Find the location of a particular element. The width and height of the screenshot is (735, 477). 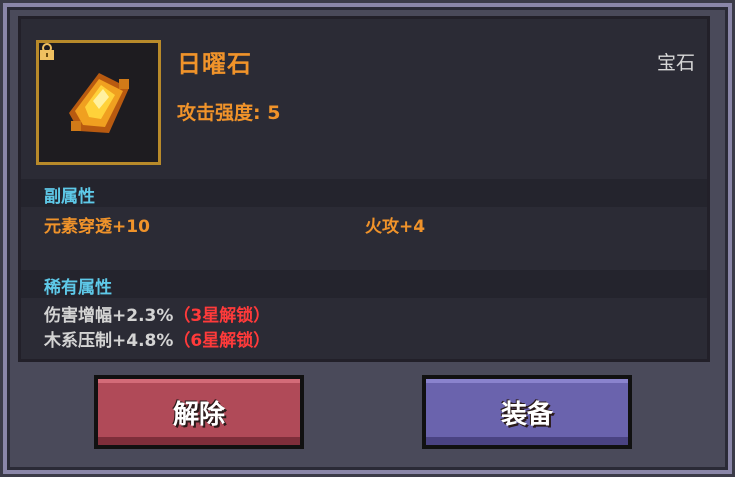

rare-attribute-item: 伤害增幅+2.3%（3星解锁） is located at coordinates (157, 313).